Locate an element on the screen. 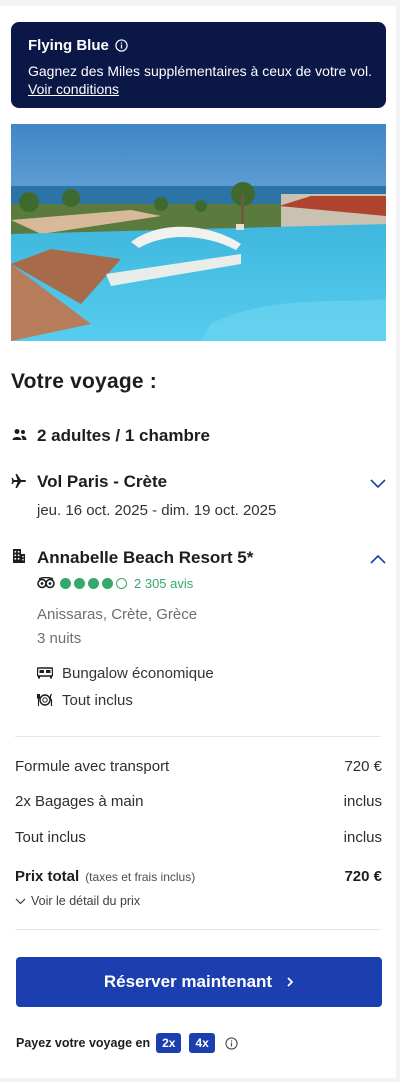 Image resolution: width=400 pixels, height=1082 pixels. price-row-value: 720 € is located at coordinates (363, 766).